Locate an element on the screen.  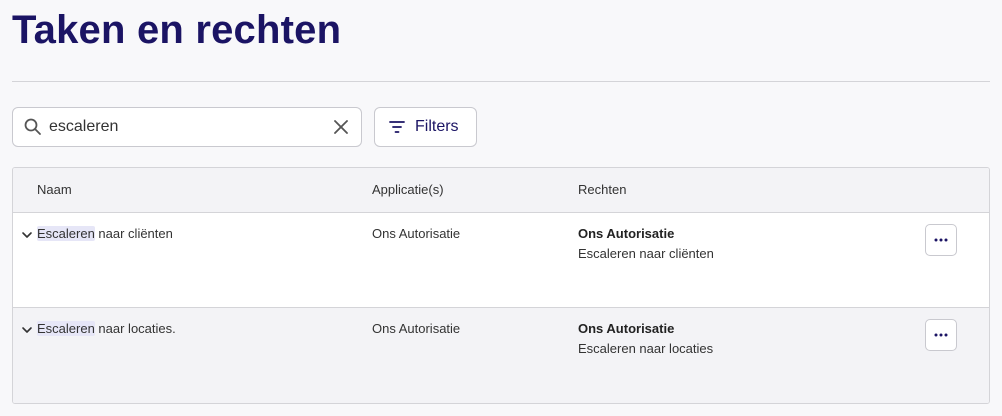
row-name: Escaleren naar locaties. is located at coordinates (106, 328).